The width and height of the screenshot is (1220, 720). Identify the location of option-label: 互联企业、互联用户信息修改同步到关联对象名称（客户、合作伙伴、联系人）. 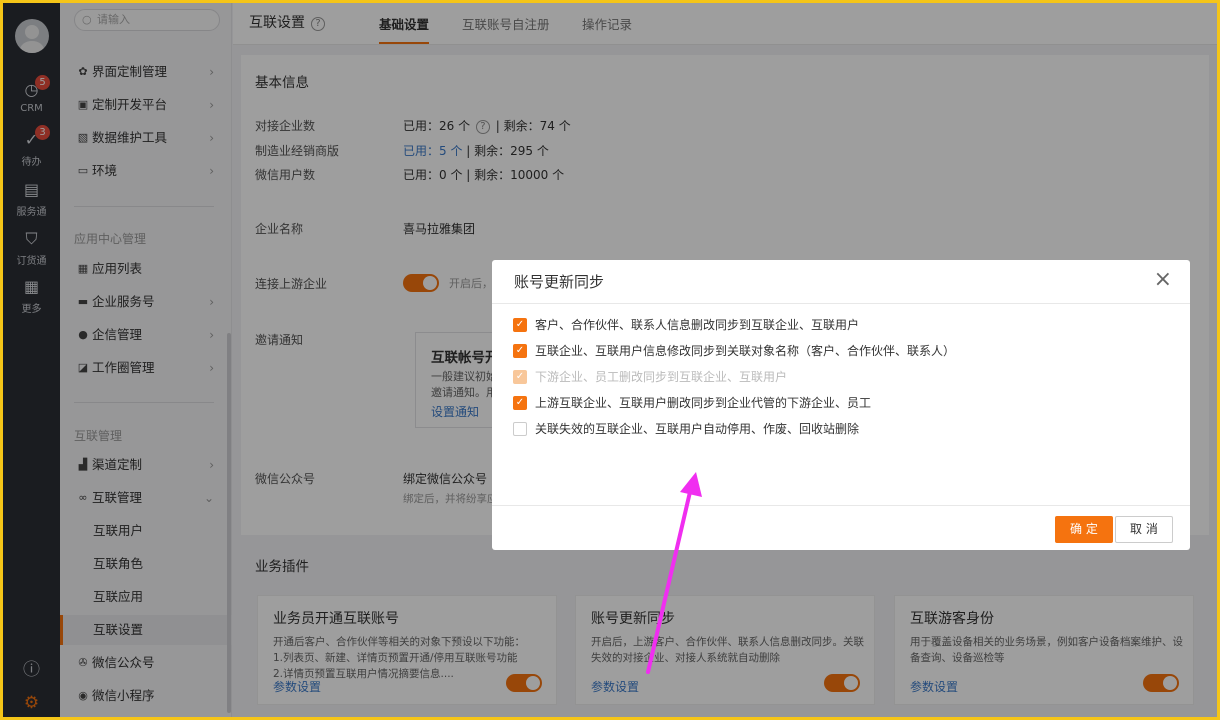
(745, 351).